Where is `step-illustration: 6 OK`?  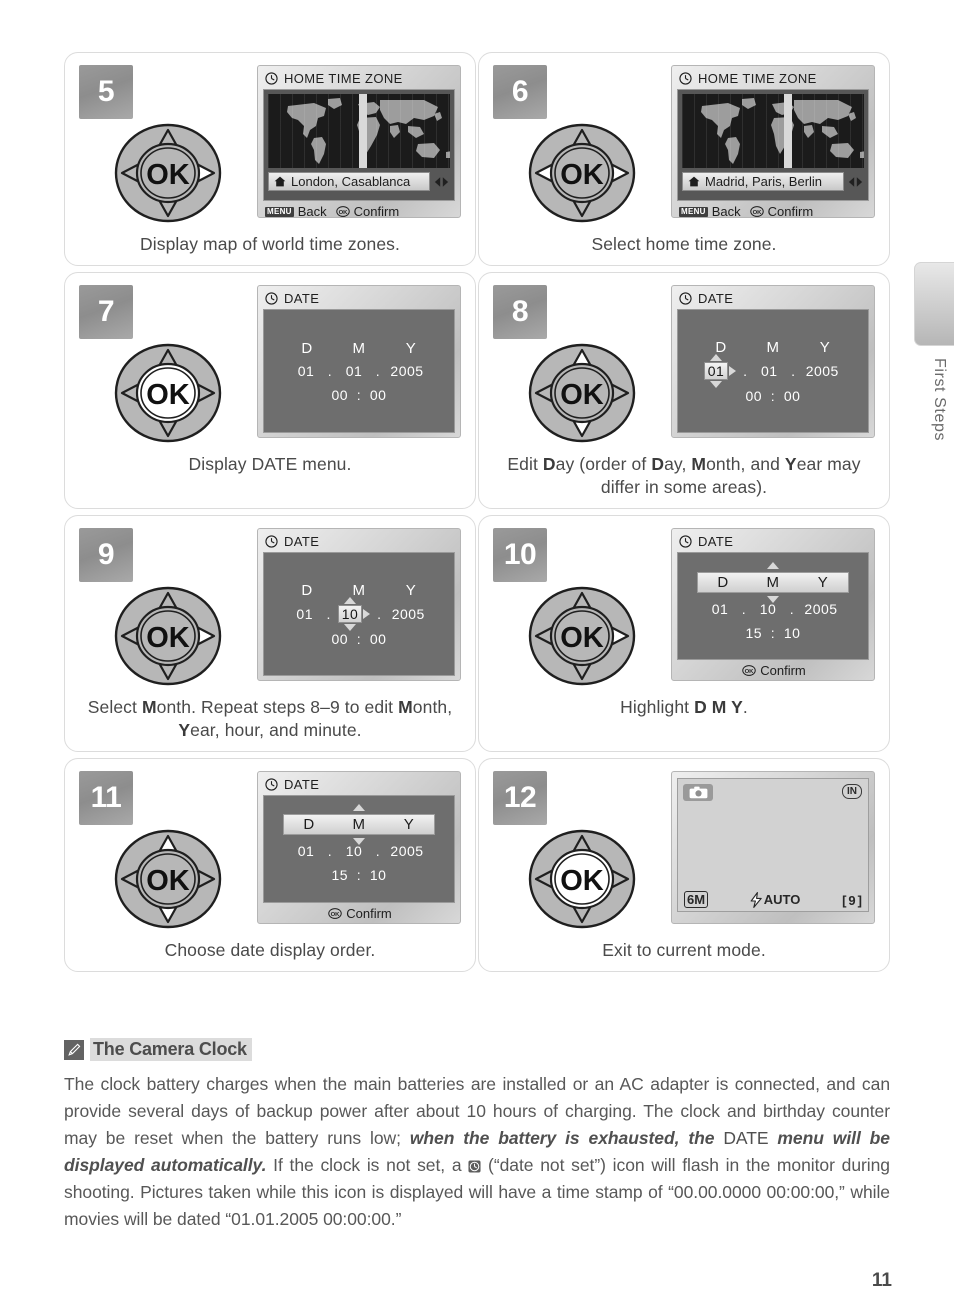
step-illustration: 6 OK is located at coordinates (582, 144).